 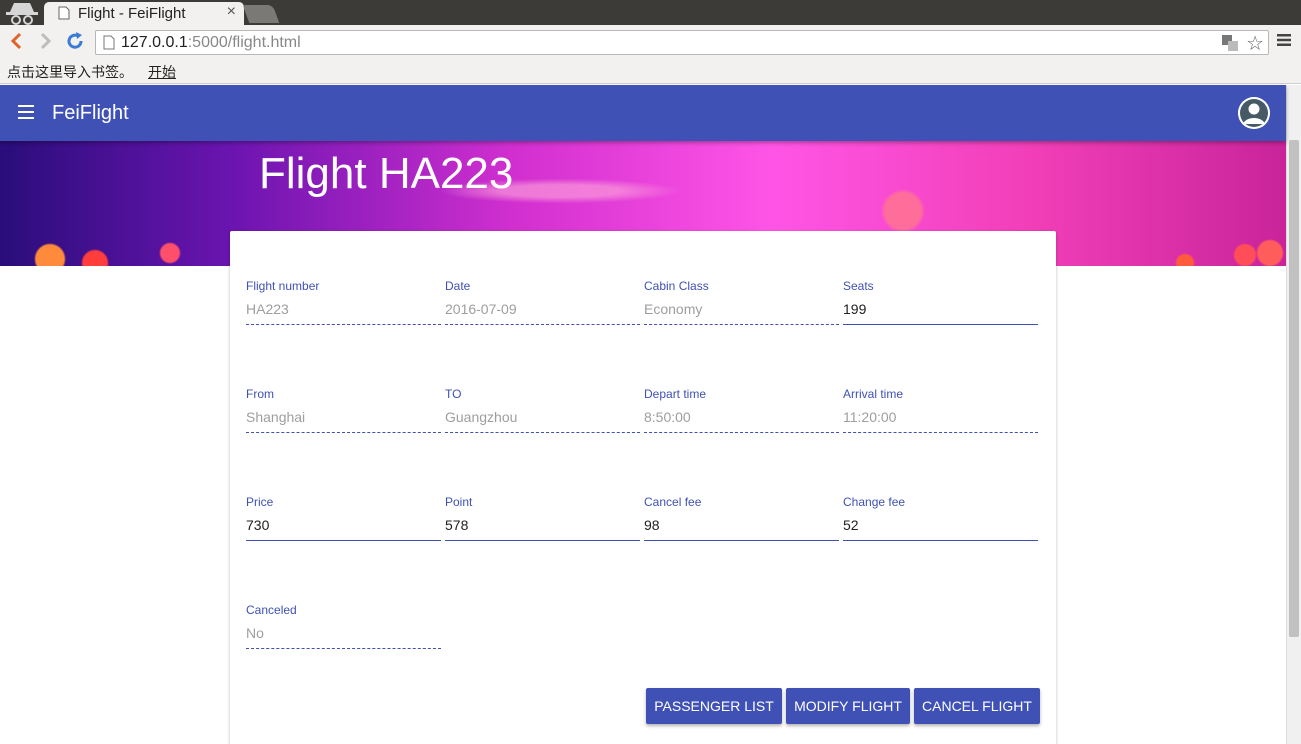 I want to click on bookmarks-start-link: 开始, so click(x=162, y=72).